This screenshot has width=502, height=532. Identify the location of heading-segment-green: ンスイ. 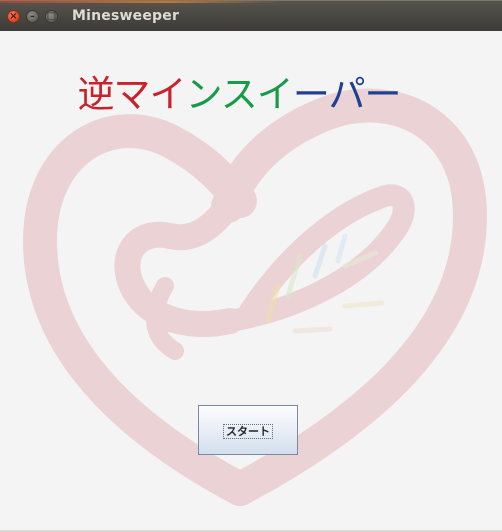
(239, 94).